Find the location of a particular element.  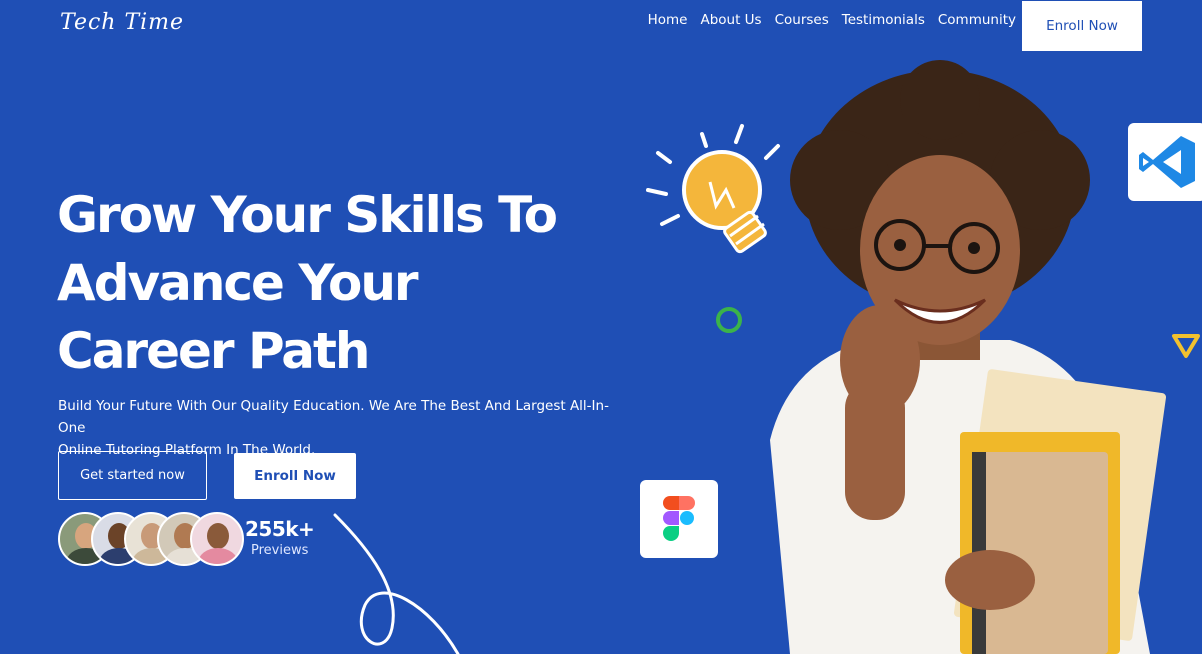

previews-stat: 255k+ Previews is located at coordinates (280, 537).